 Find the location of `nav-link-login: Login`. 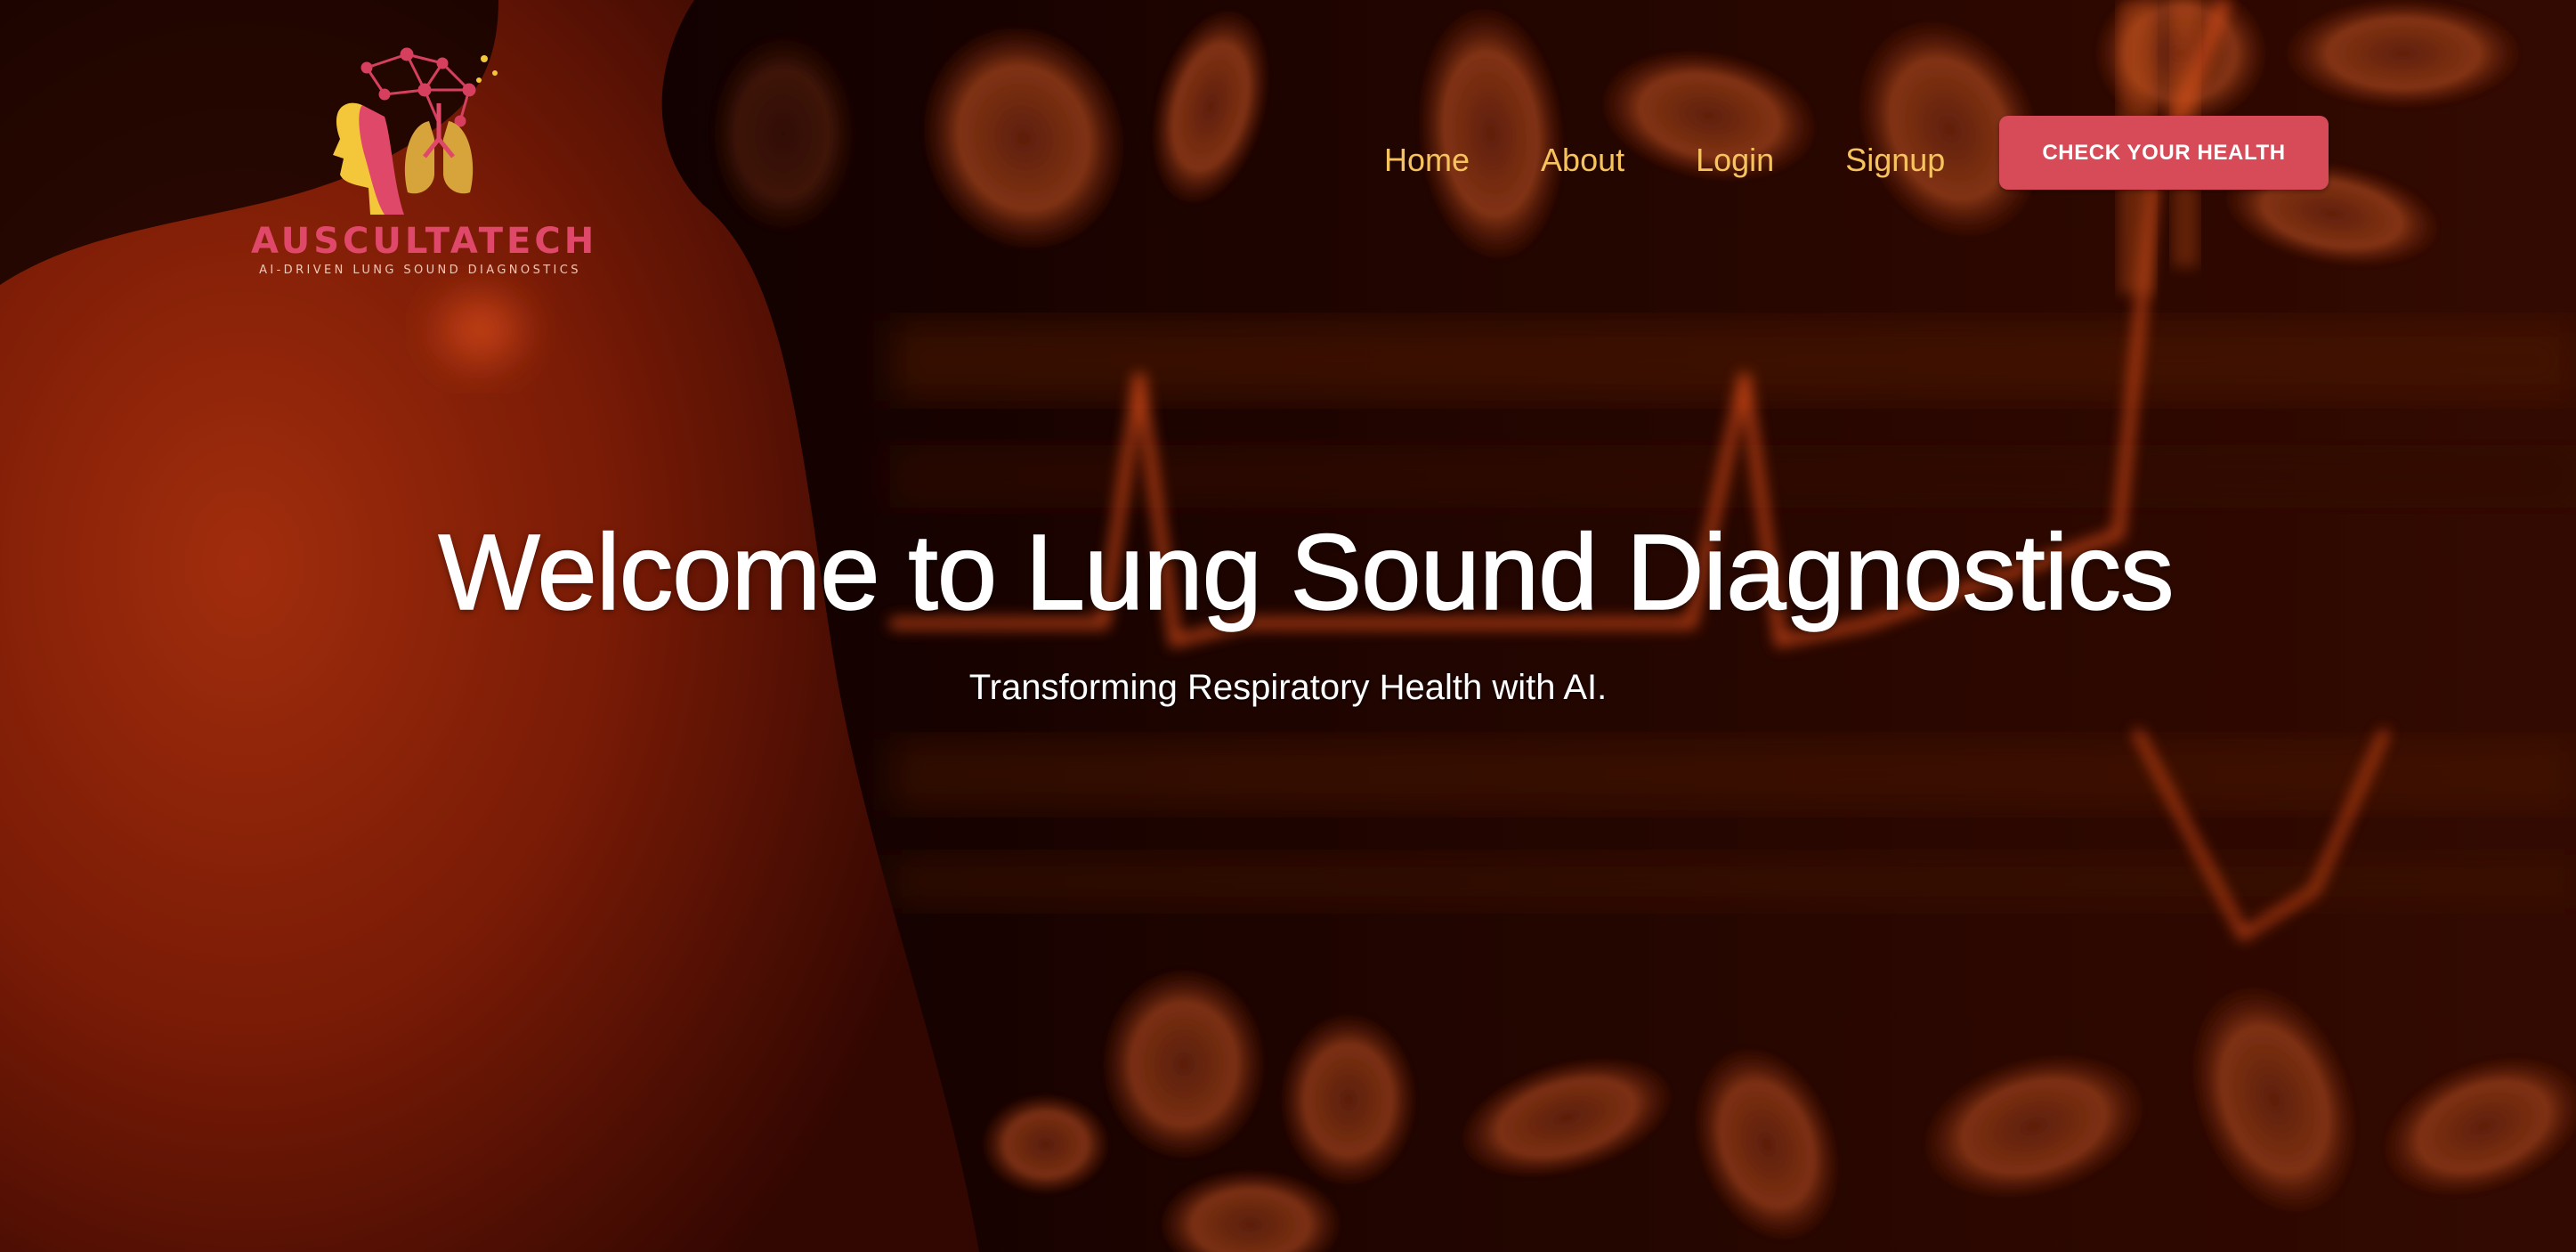

nav-link-login: Login is located at coordinates (1735, 160).